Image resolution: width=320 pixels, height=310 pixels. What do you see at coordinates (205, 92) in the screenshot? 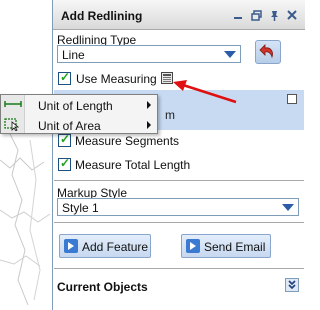
I see `annotation-arrow` at bounding box center [205, 92].